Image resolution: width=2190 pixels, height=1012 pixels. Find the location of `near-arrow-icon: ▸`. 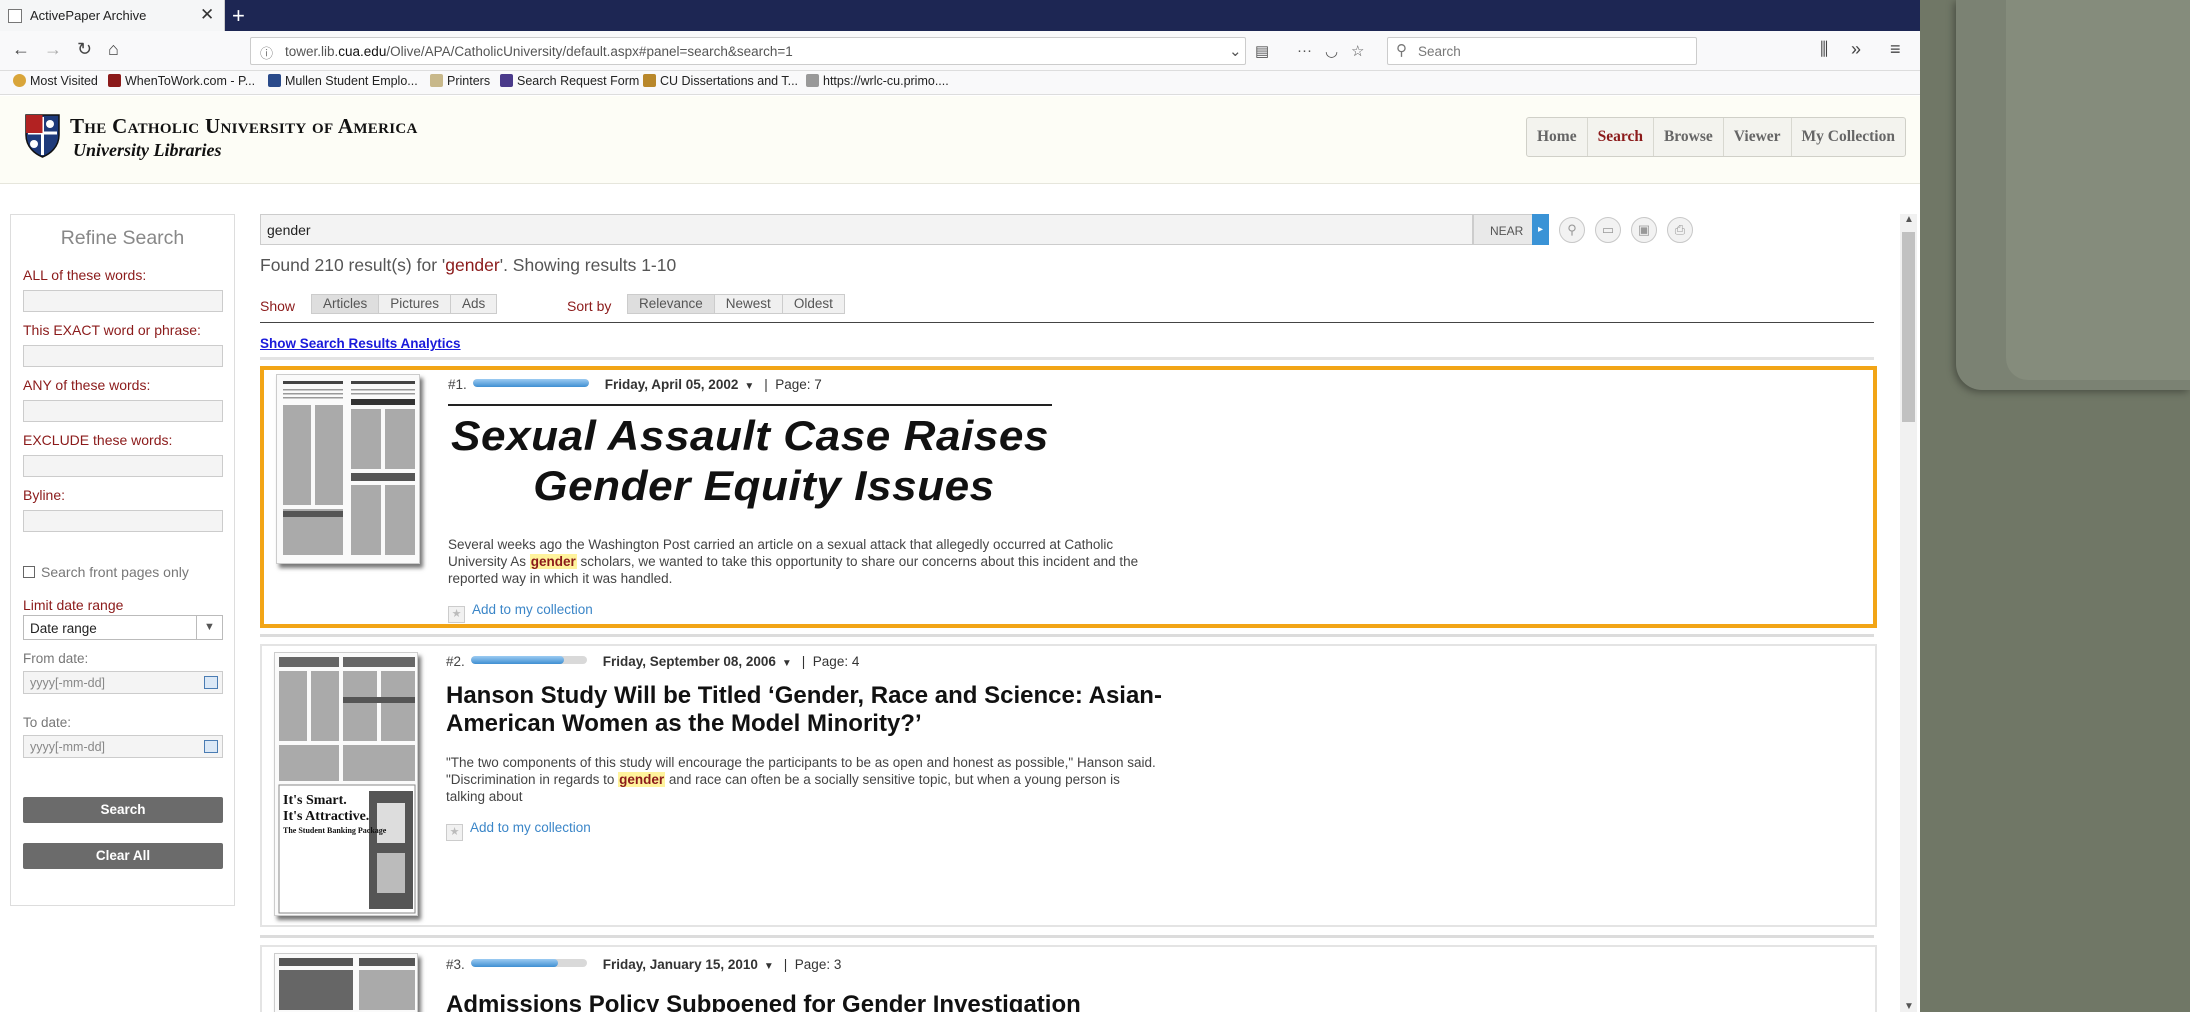

near-arrow-icon: ▸ is located at coordinates (1540, 229).